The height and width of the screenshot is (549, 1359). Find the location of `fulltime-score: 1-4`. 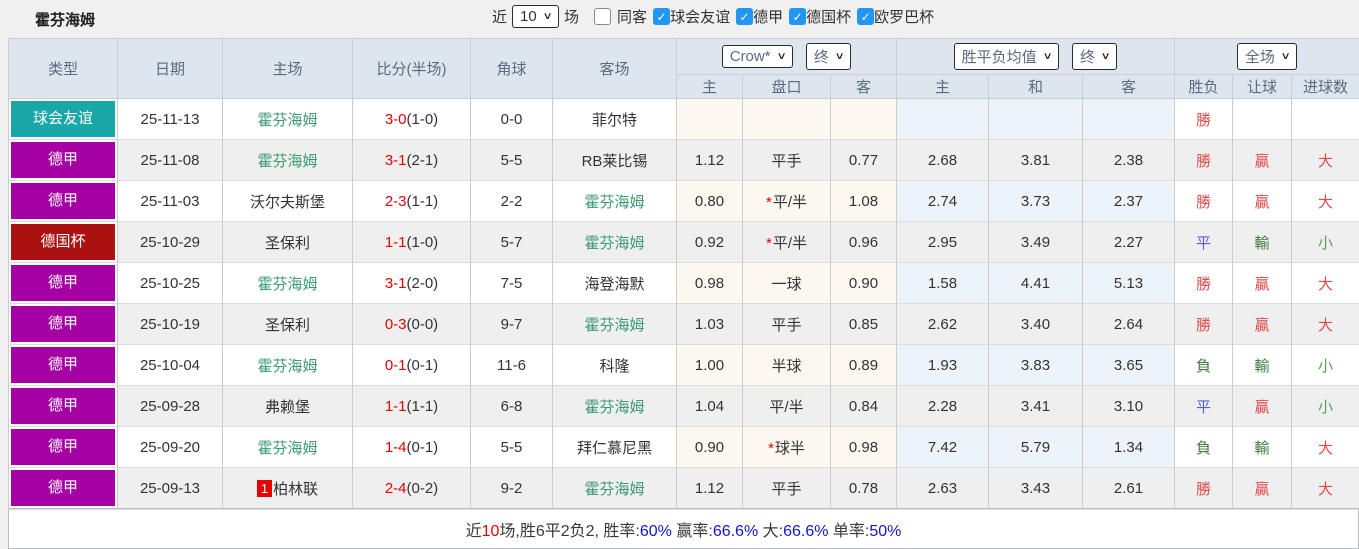

fulltime-score: 1-4 is located at coordinates (396, 447).